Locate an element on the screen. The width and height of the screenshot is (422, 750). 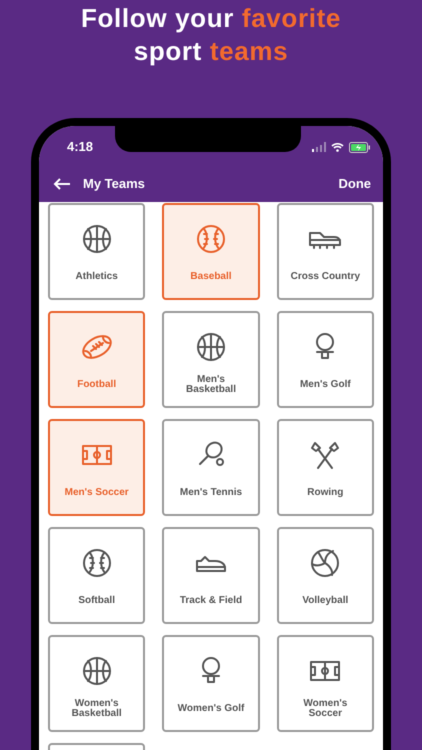
team-label: Athletics is located at coordinates (97, 277).